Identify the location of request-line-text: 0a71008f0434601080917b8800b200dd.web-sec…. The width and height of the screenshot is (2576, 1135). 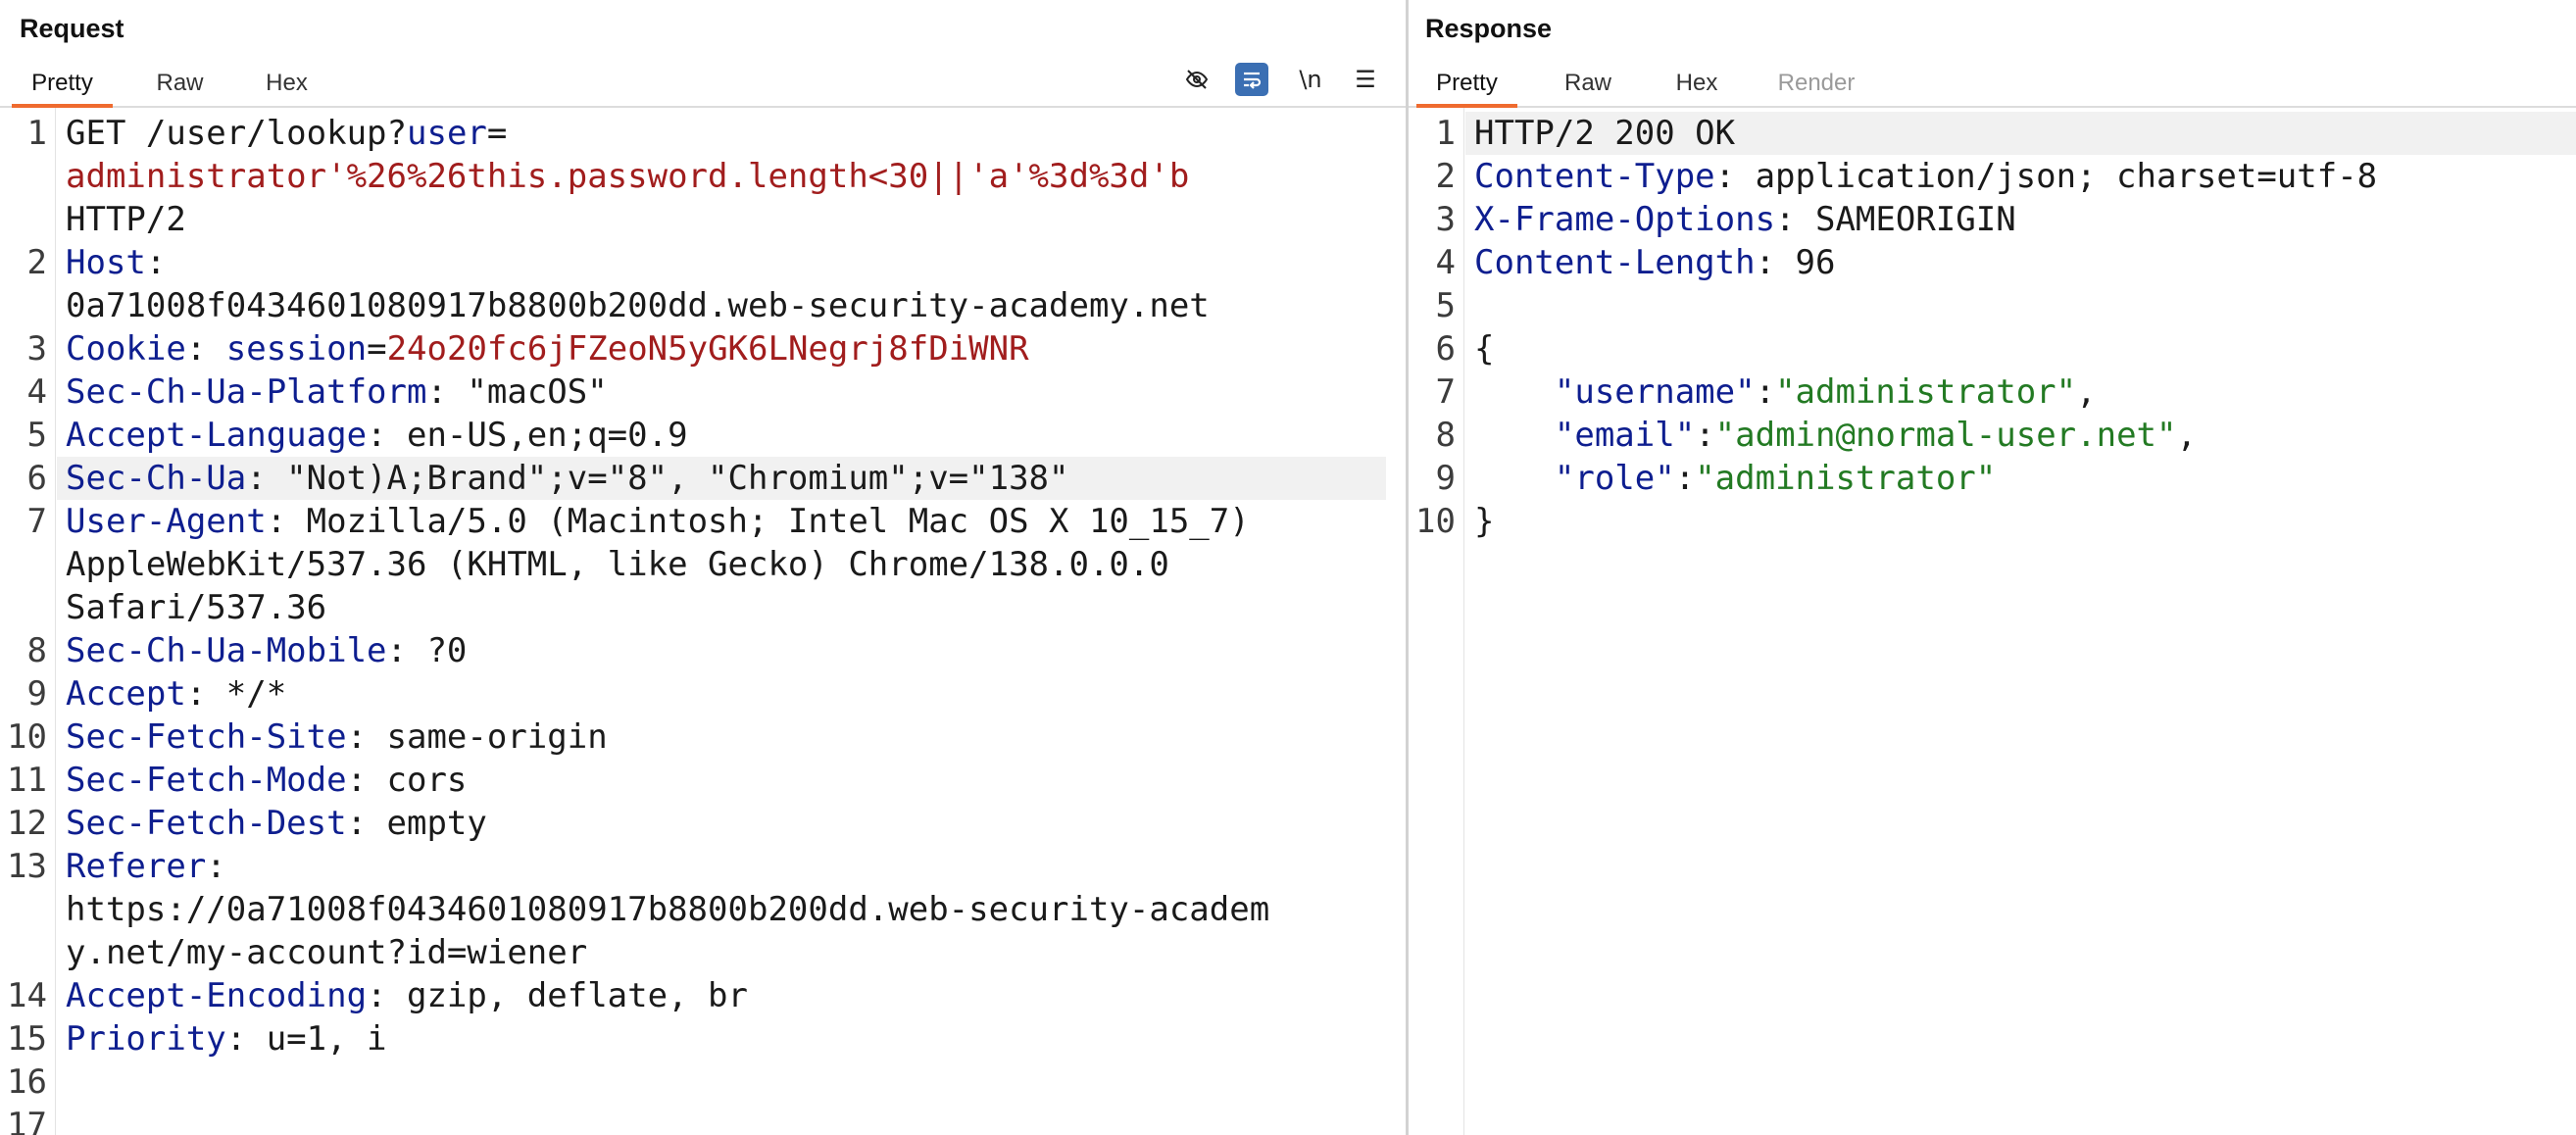
(638, 305).